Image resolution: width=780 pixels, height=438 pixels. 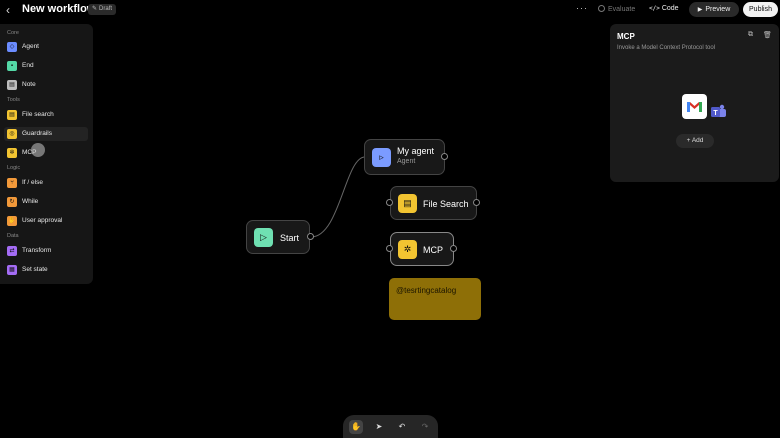 What do you see at coordinates (402, 427) in the screenshot?
I see `undo-icon: ↶` at bounding box center [402, 427].